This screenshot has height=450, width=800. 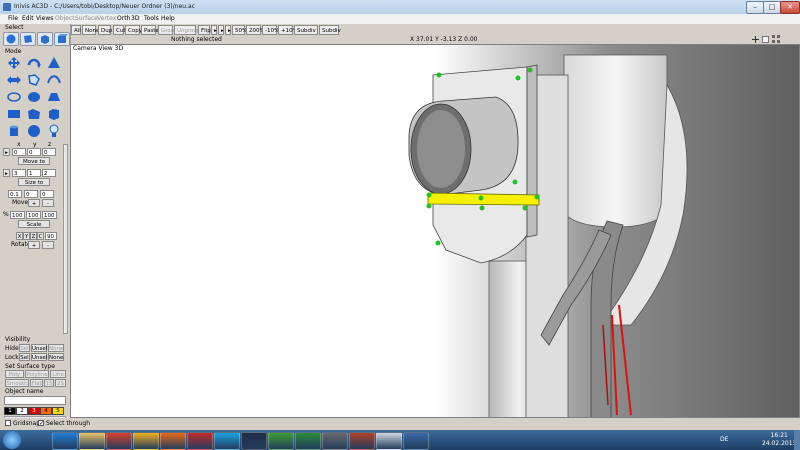 I want to click on scale-z-field: 100, so click(x=49, y=215).